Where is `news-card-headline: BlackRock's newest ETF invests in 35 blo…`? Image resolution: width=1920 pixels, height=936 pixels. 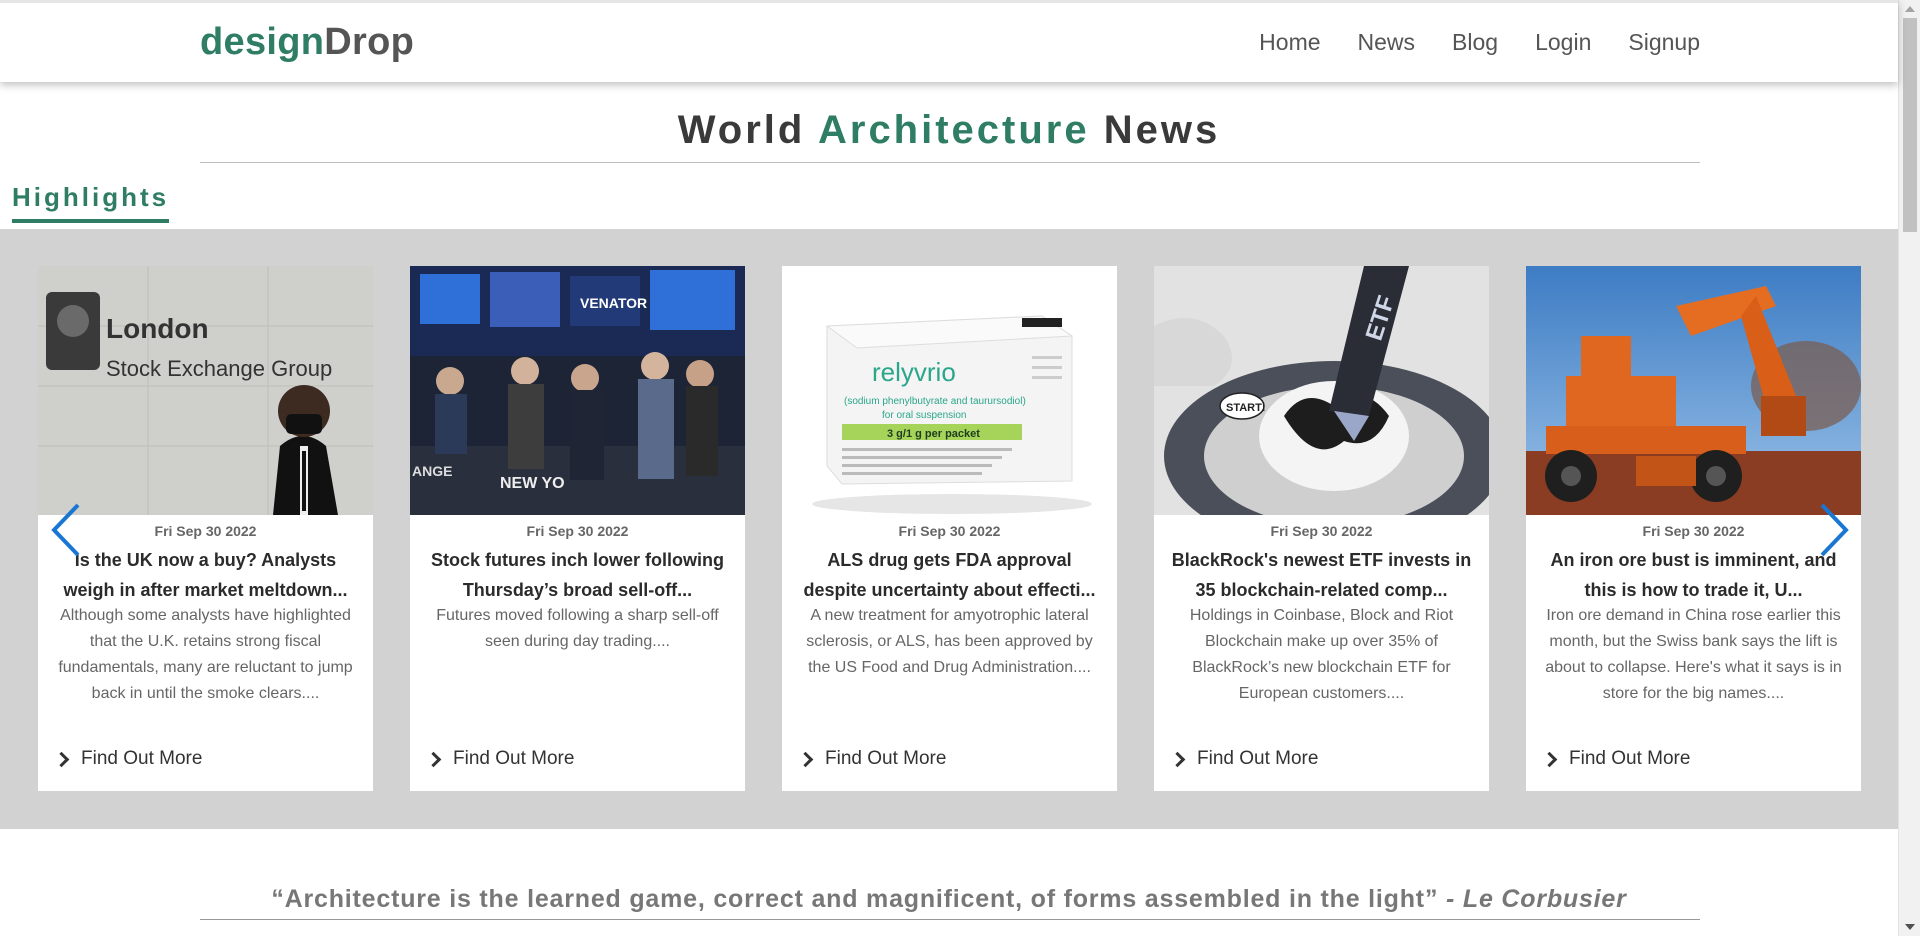
news-card-headline: BlackRock's newest ETF invests in 35 blo… is located at coordinates (1321, 575).